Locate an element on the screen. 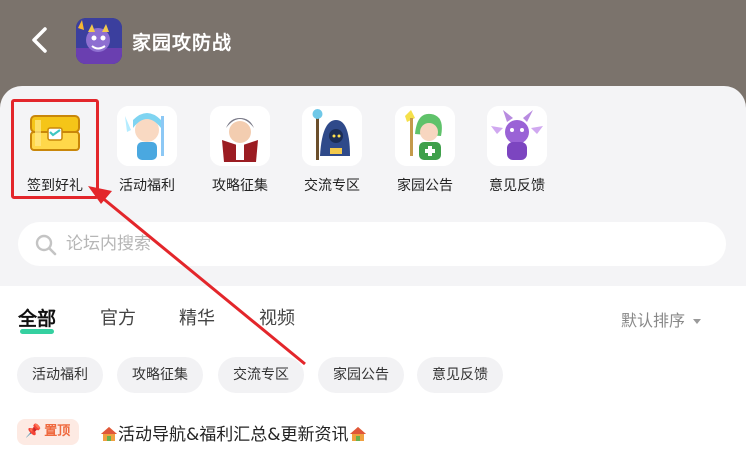  vampire-avatar is located at coordinates (240, 136).